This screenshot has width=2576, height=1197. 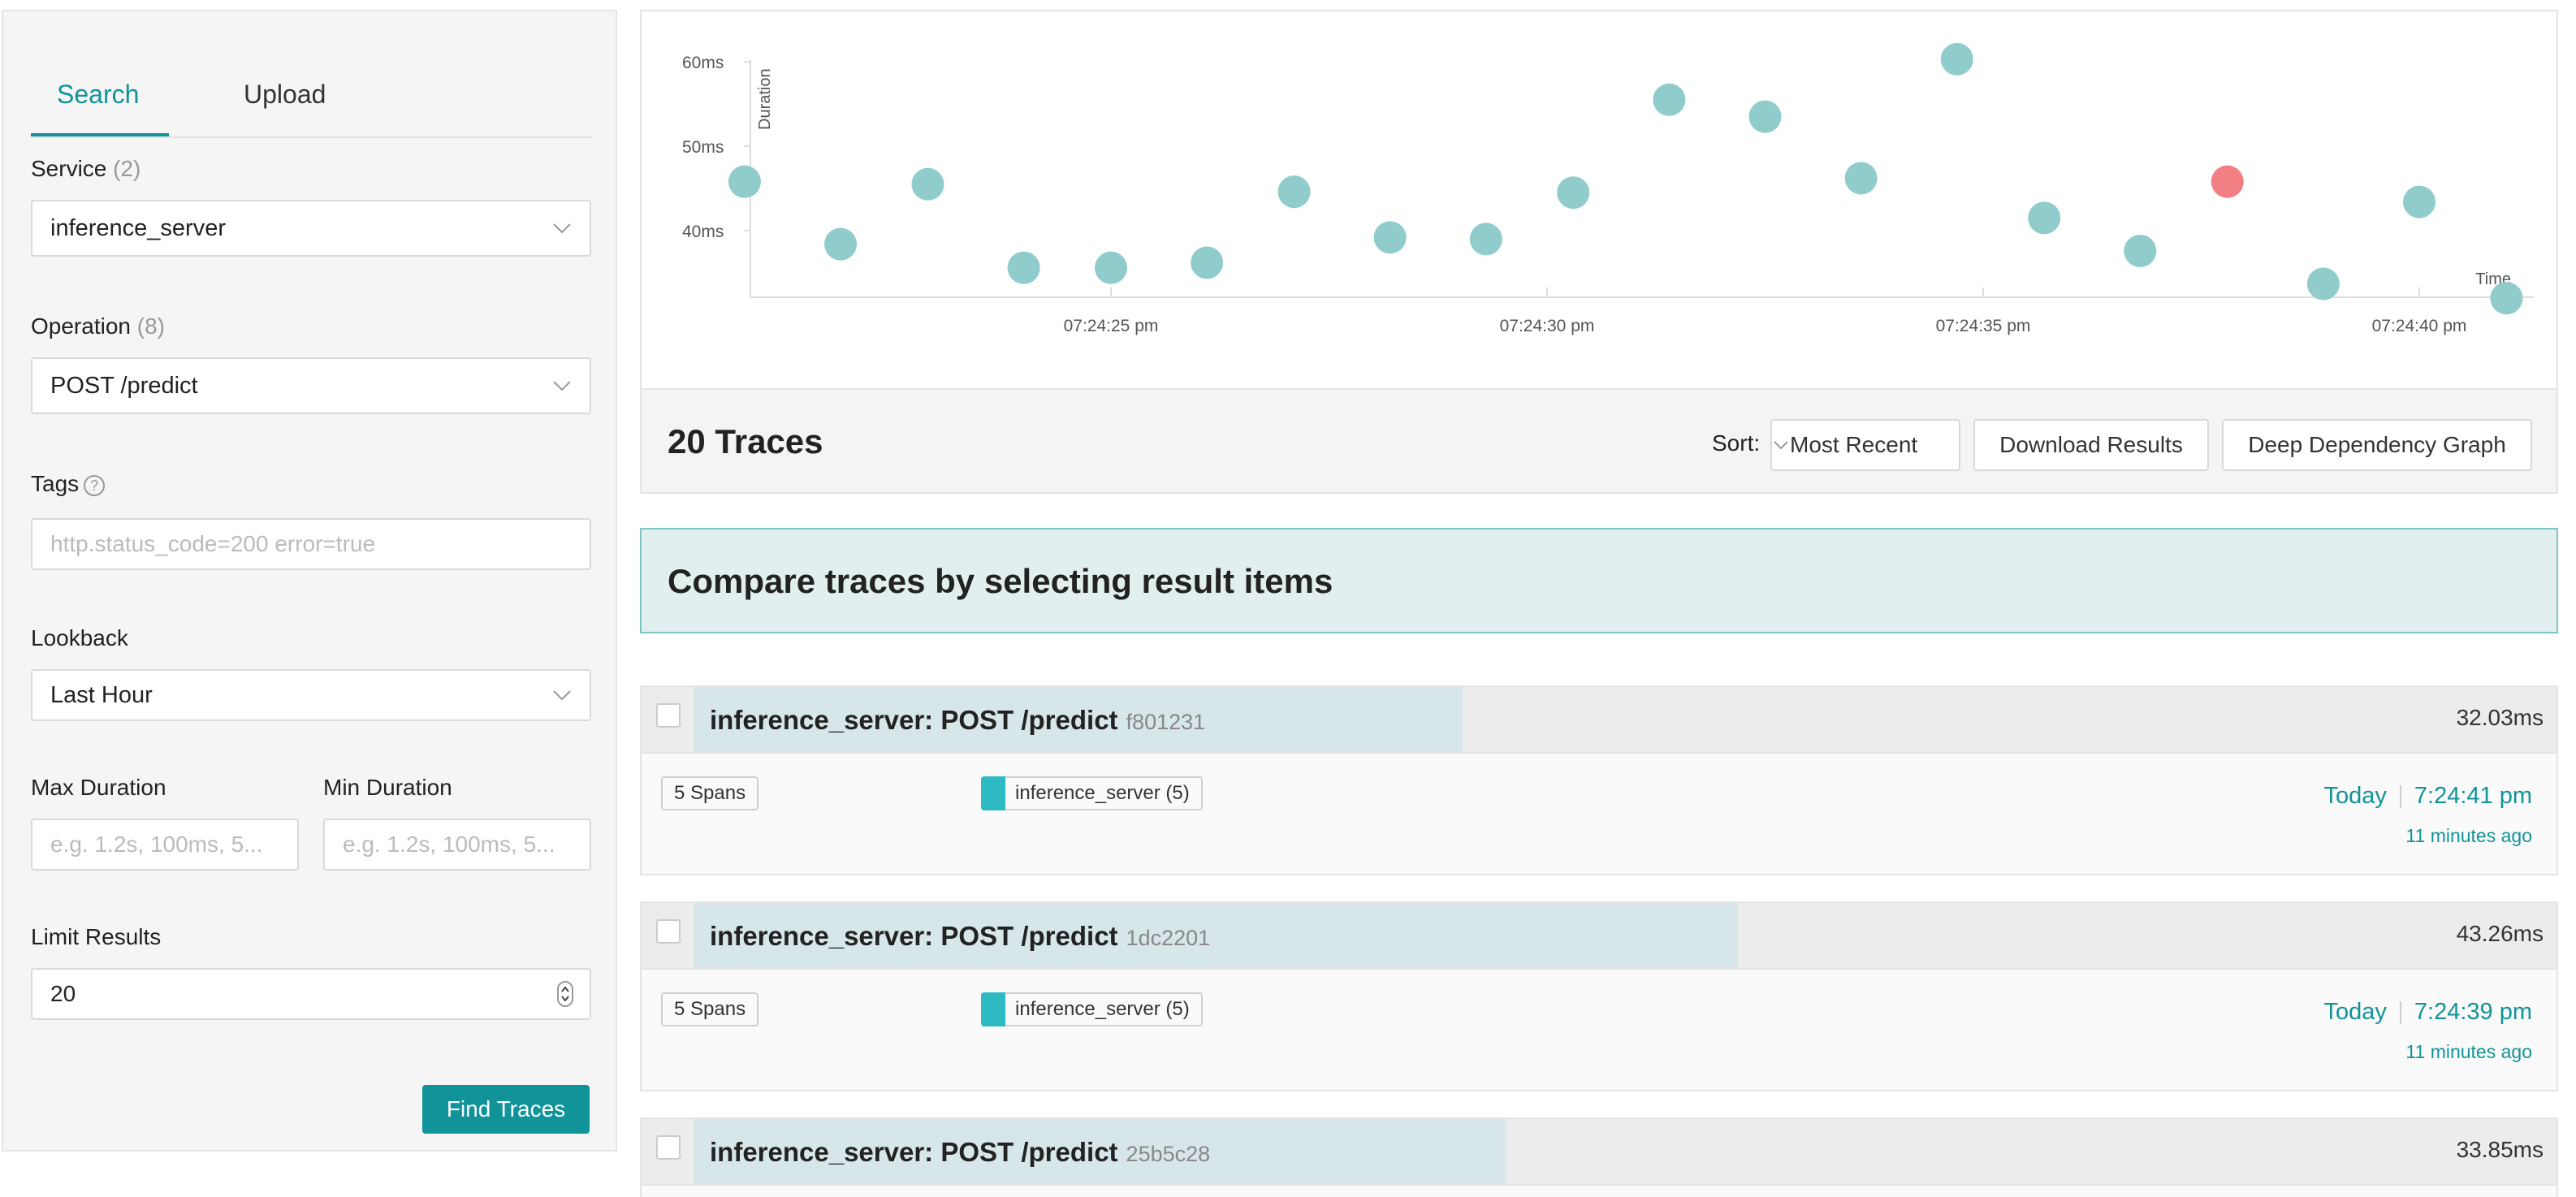 What do you see at coordinates (124, 386) in the screenshot?
I see `operation-select-value: POST /predict` at bounding box center [124, 386].